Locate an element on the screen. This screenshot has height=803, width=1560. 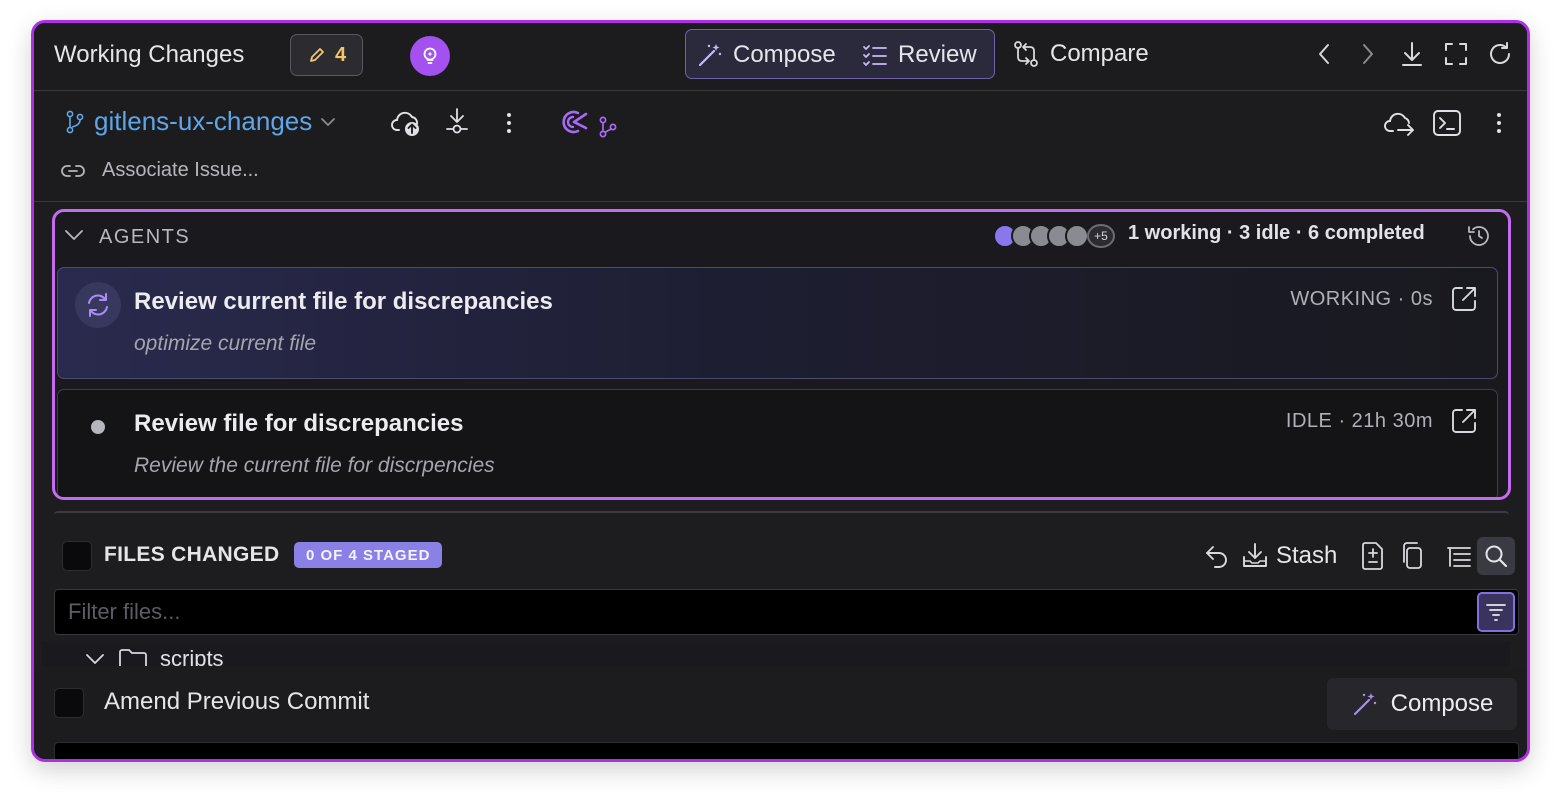
changes-count-badge: 4 is located at coordinates (326, 55).